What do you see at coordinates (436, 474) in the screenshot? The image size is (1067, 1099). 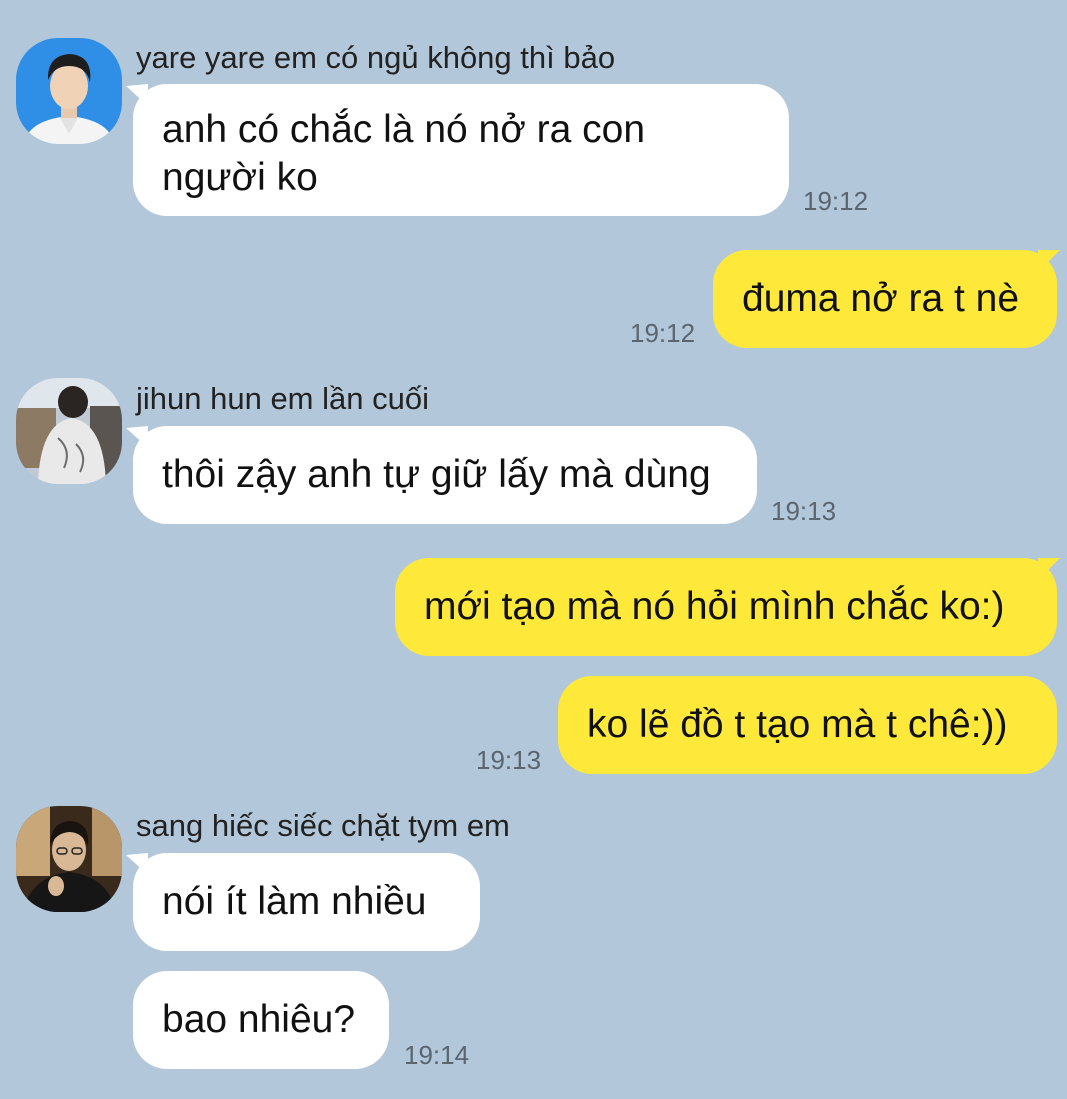 I see `message-text: thôi zậy anh tự giữ lấy mà dùng` at bounding box center [436, 474].